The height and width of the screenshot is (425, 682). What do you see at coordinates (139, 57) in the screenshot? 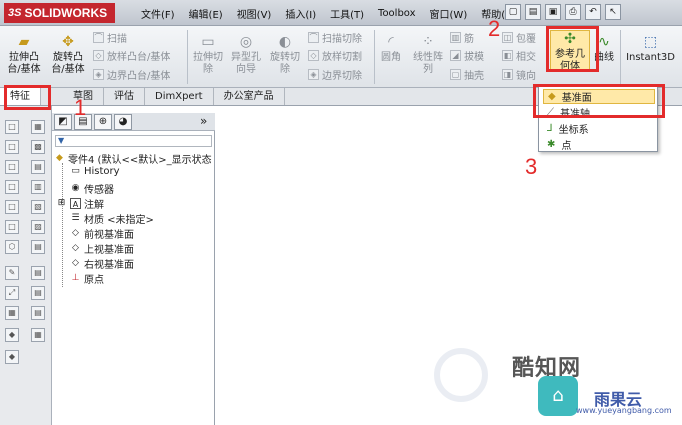
I see `loft-label: 放样凸台/基体` at bounding box center [139, 57].